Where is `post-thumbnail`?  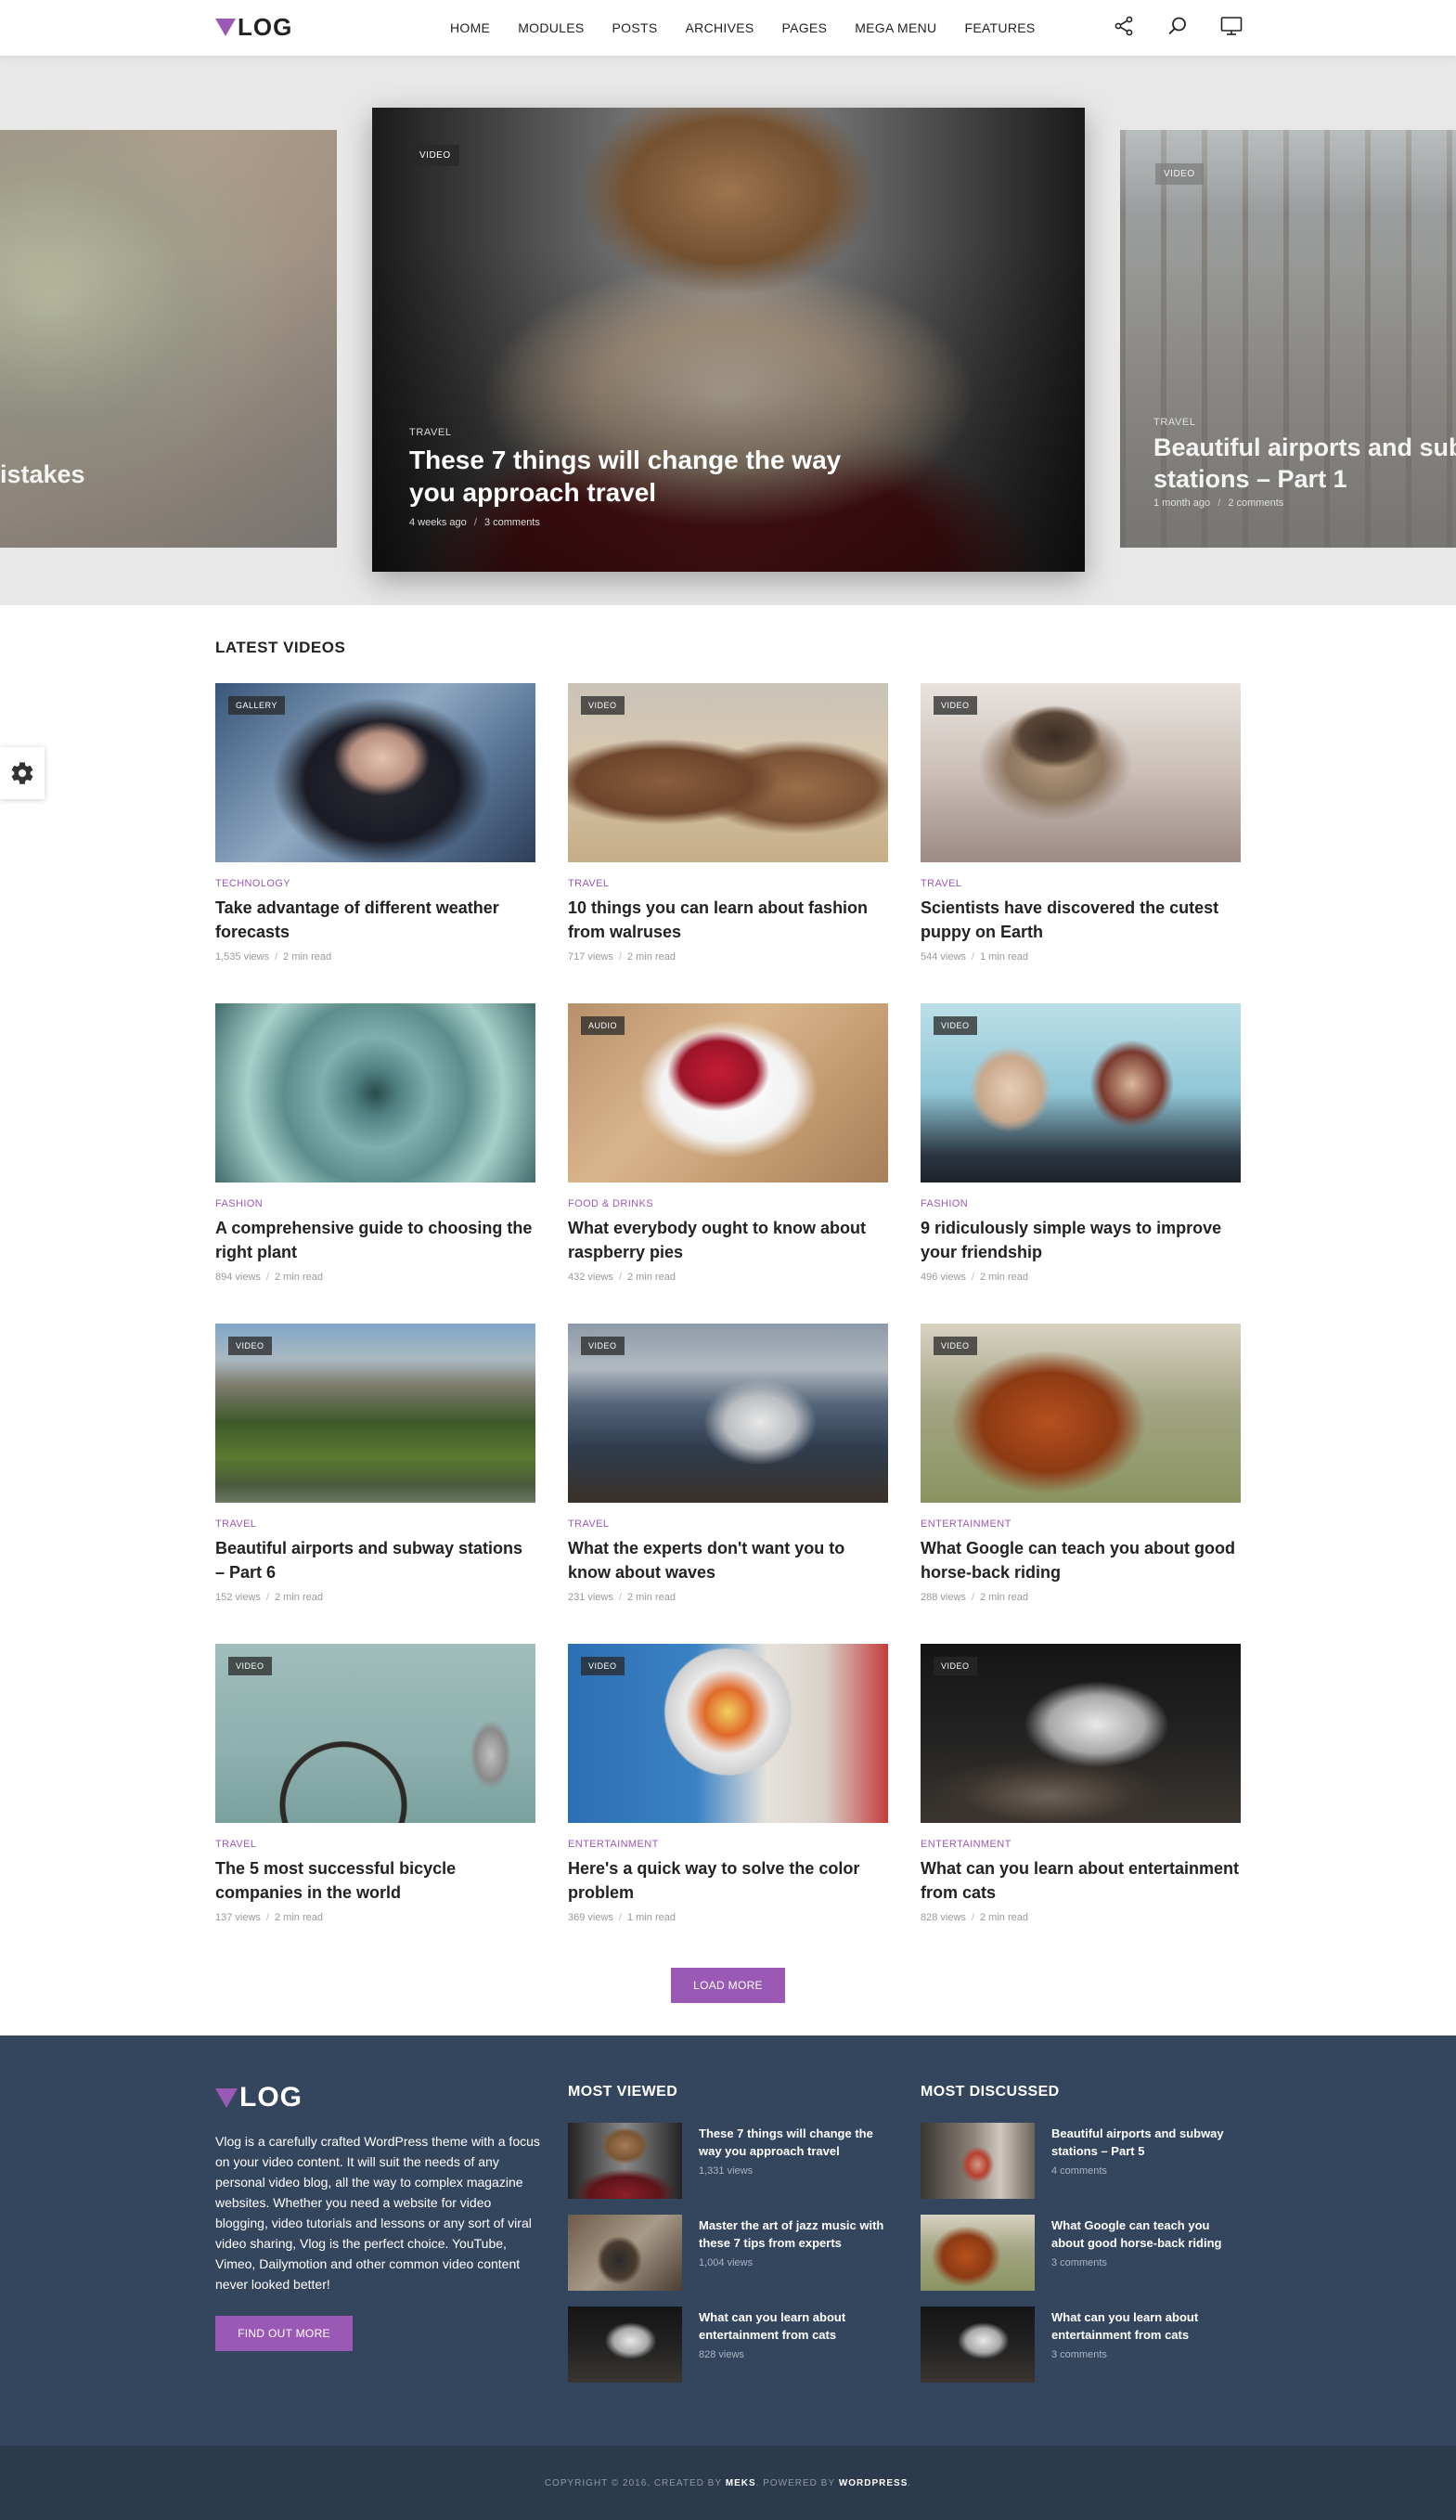
post-thumbnail is located at coordinates (375, 1092).